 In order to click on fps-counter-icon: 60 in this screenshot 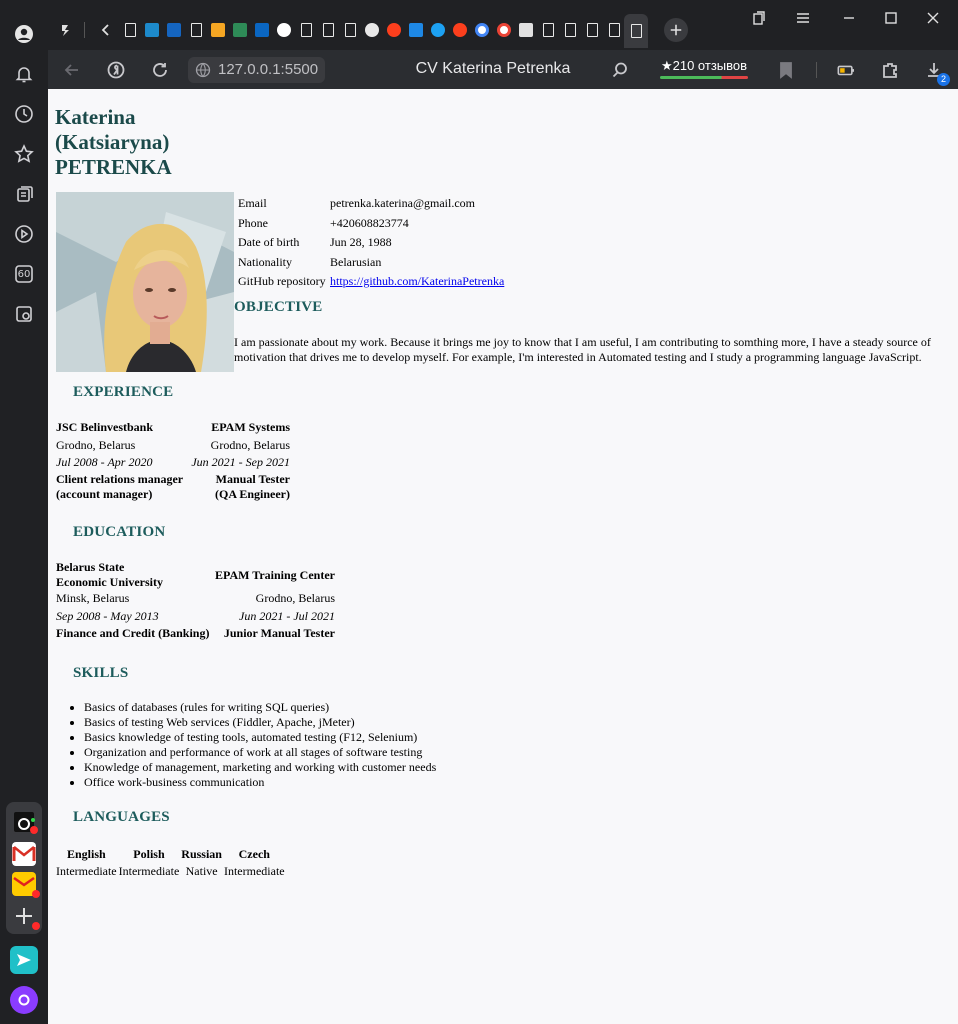, I will do `click(24, 274)`.